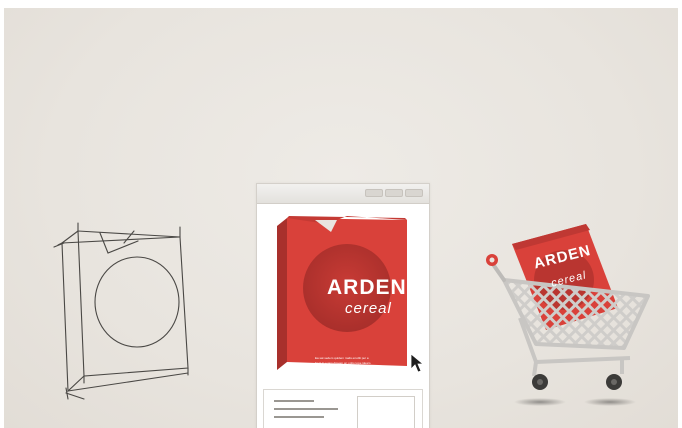 The width and height of the screenshot is (682, 428). I want to click on minimize-button, so click(374, 193).